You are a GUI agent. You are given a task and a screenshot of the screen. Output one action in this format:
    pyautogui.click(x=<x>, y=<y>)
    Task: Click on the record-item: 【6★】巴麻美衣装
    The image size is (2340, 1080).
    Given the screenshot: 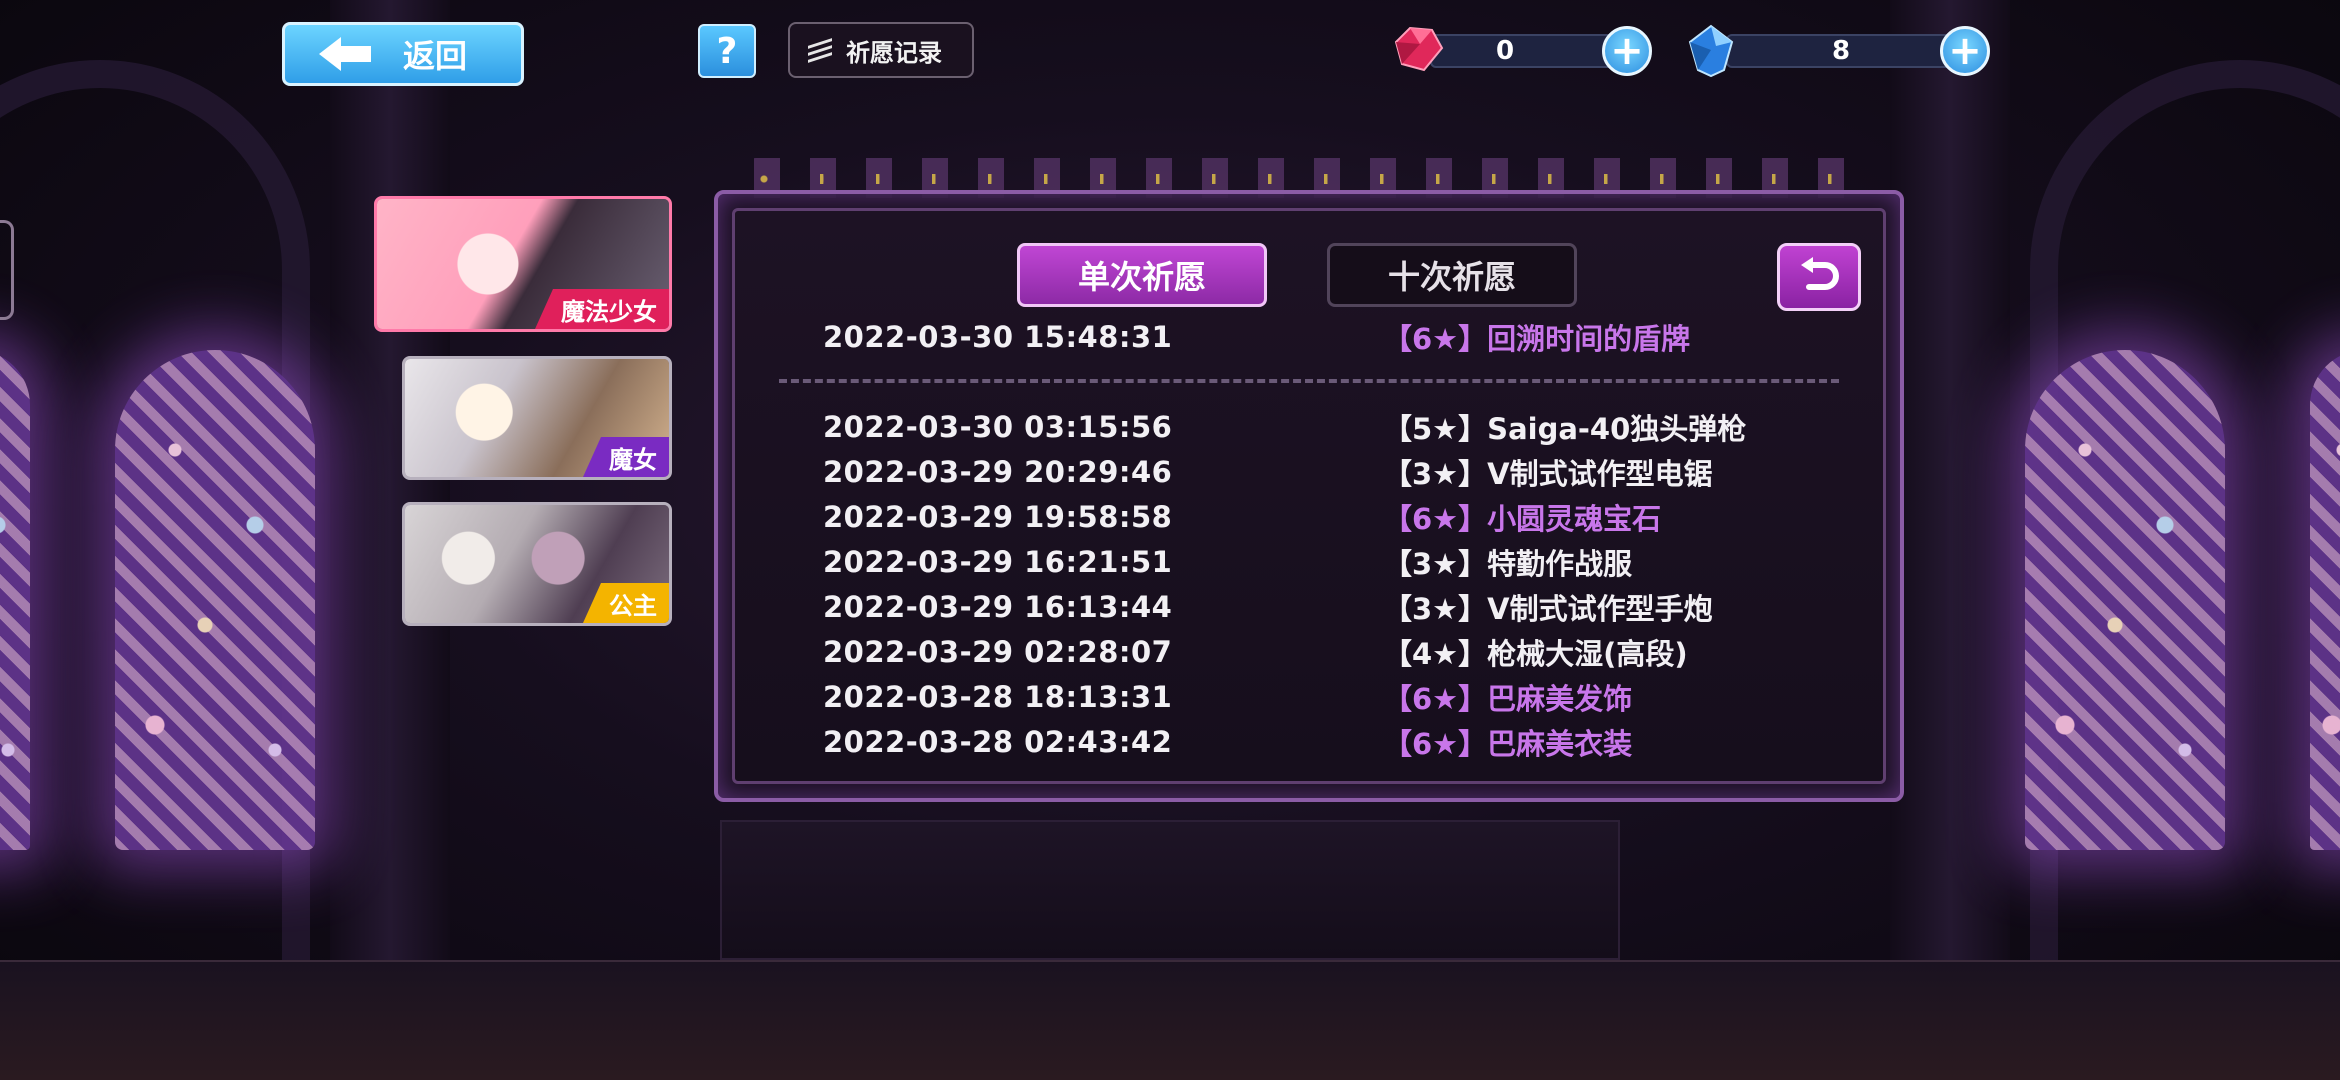 What is the action you would take?
    pyautogui.click(x=1508, y=744)
    